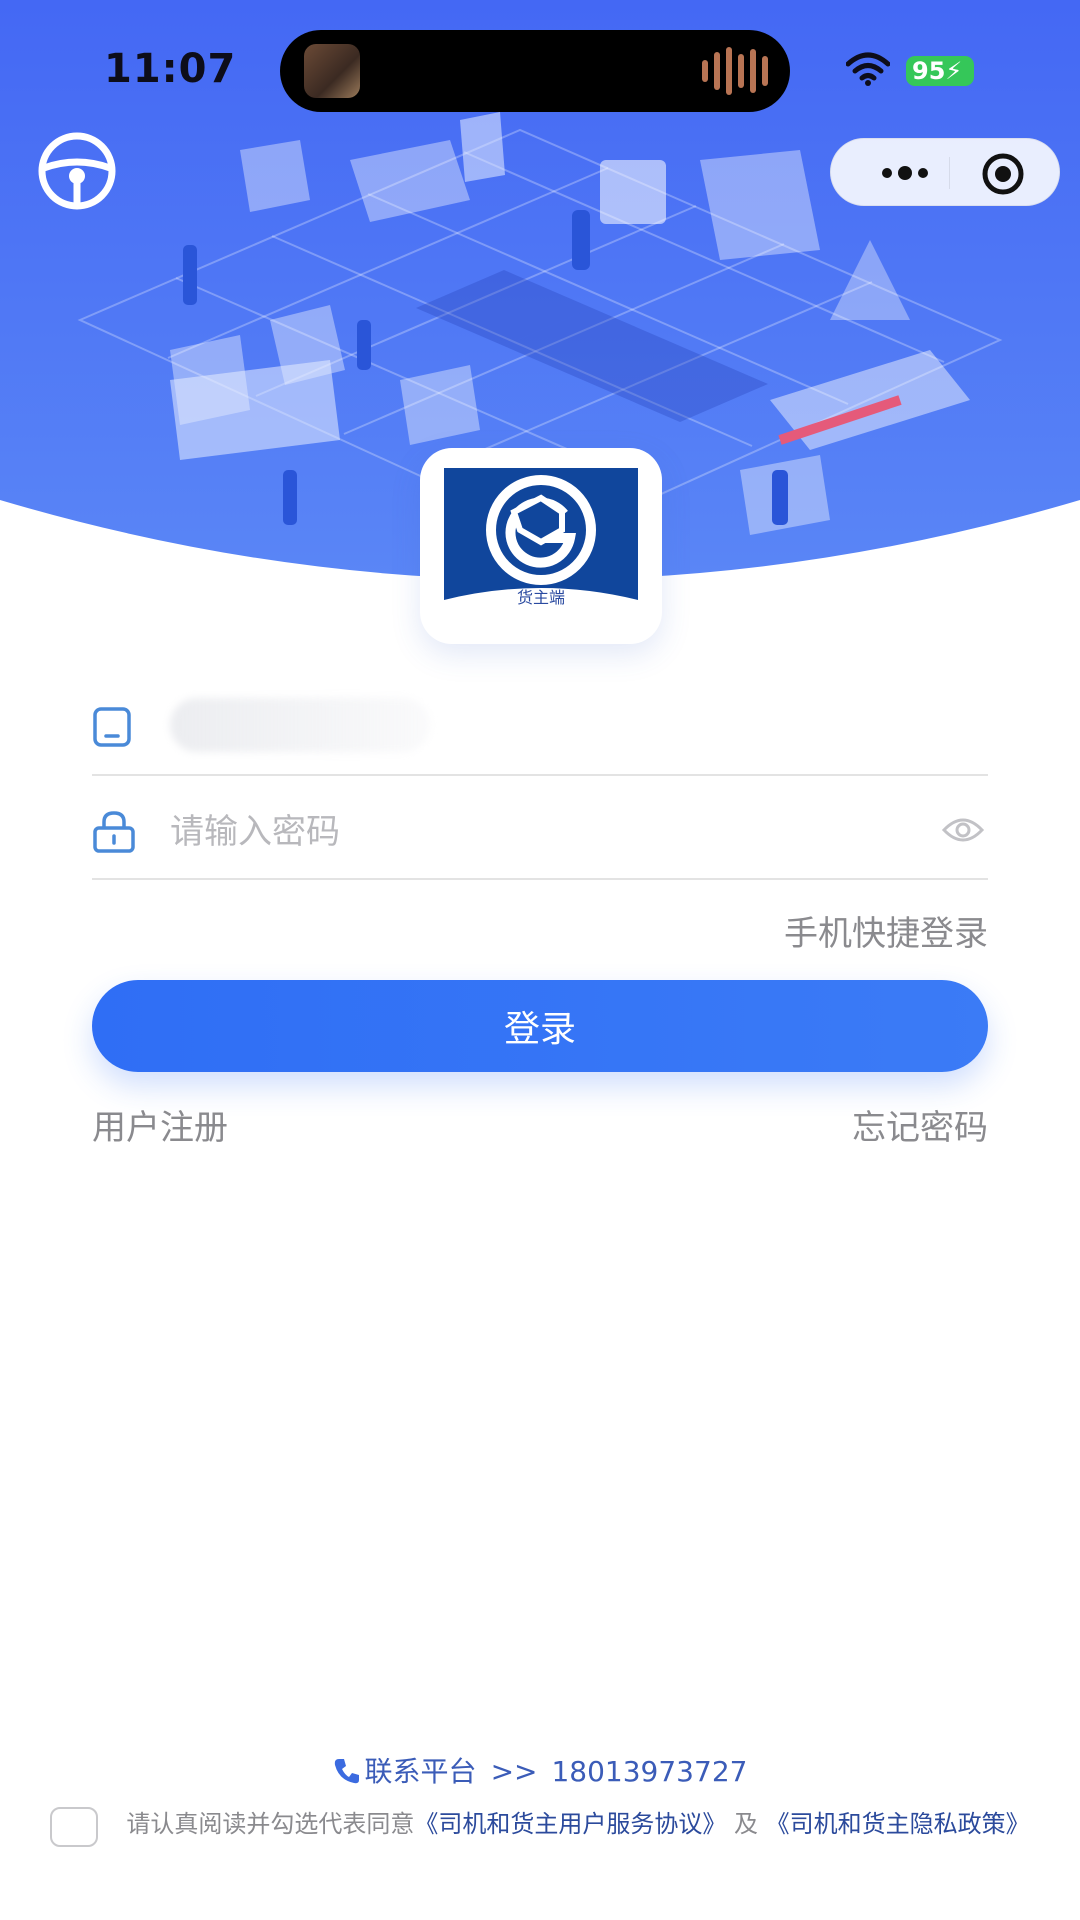 The width and height of the screenshot is (1080, 1920). I want to click on dynamic-island, so click(535, 71).